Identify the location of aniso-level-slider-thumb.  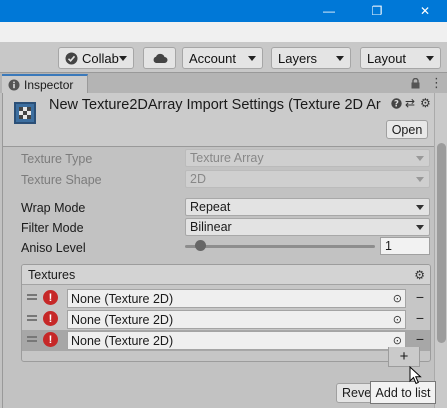
(201, 245).